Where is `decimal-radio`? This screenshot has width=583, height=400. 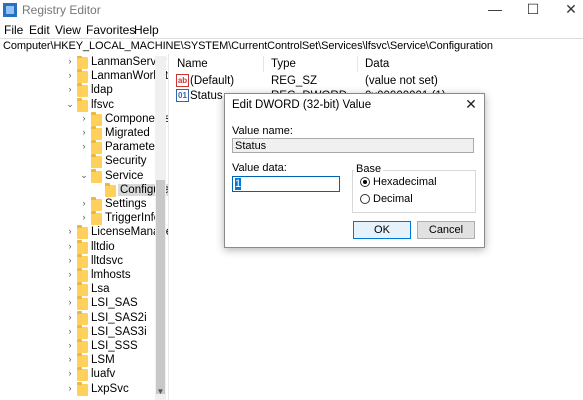
decimal-radio is located at coordinates (365, 199).